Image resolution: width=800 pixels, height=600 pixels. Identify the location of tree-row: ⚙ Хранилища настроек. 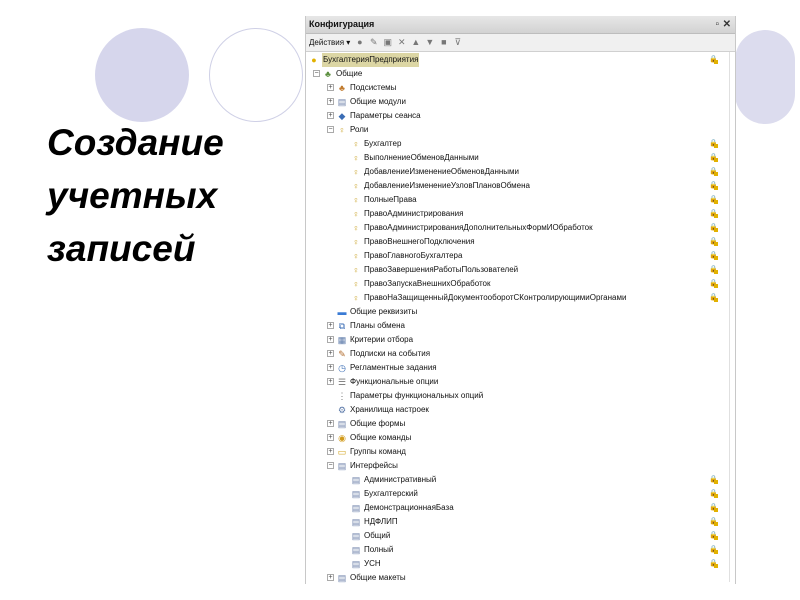
(518, 410).